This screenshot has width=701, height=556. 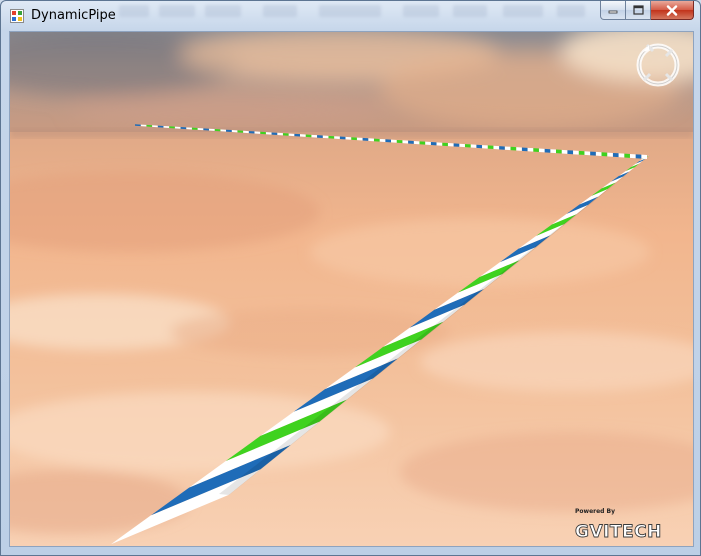 I want to click on maximize-icon, so click(x=638, y=10).